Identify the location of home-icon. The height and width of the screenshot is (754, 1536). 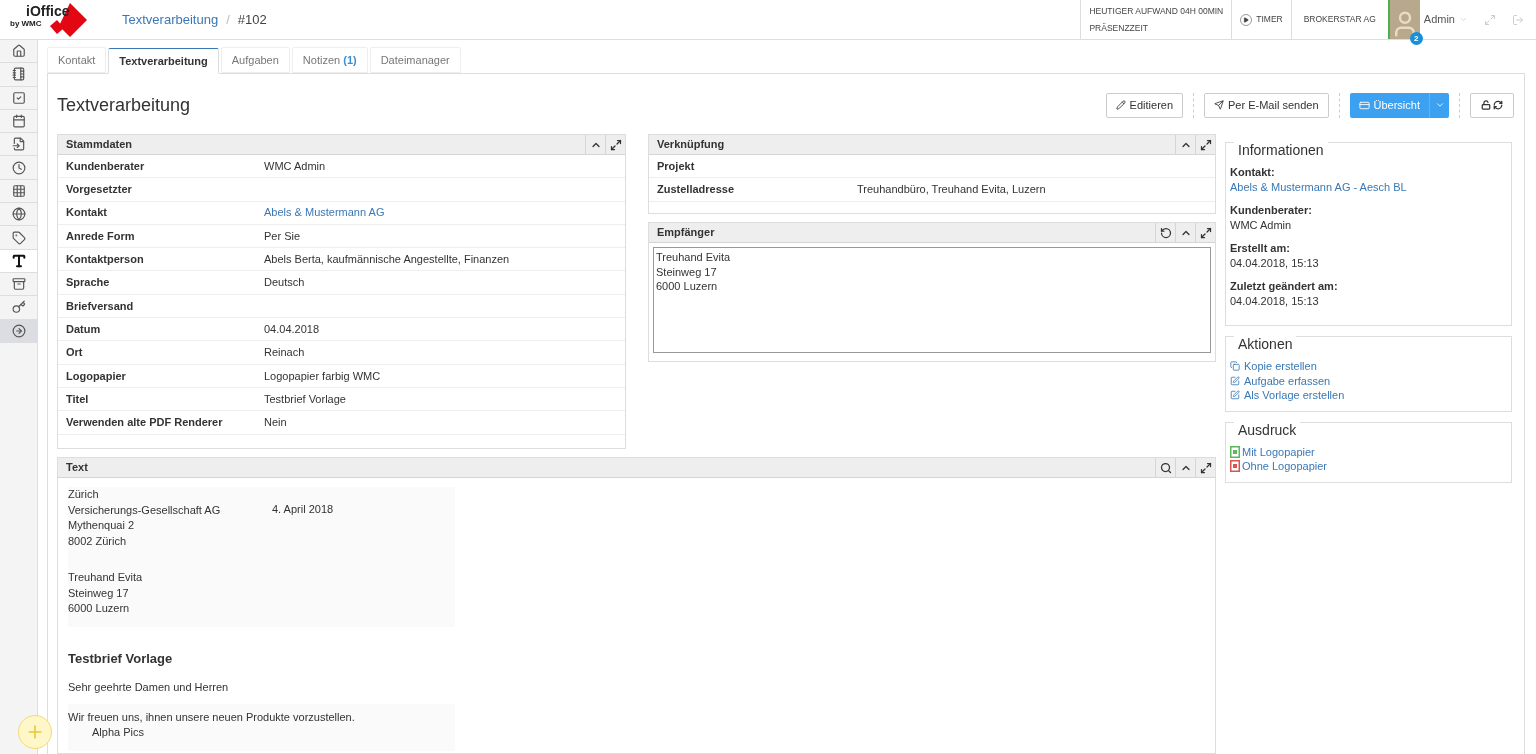
(18, 51).